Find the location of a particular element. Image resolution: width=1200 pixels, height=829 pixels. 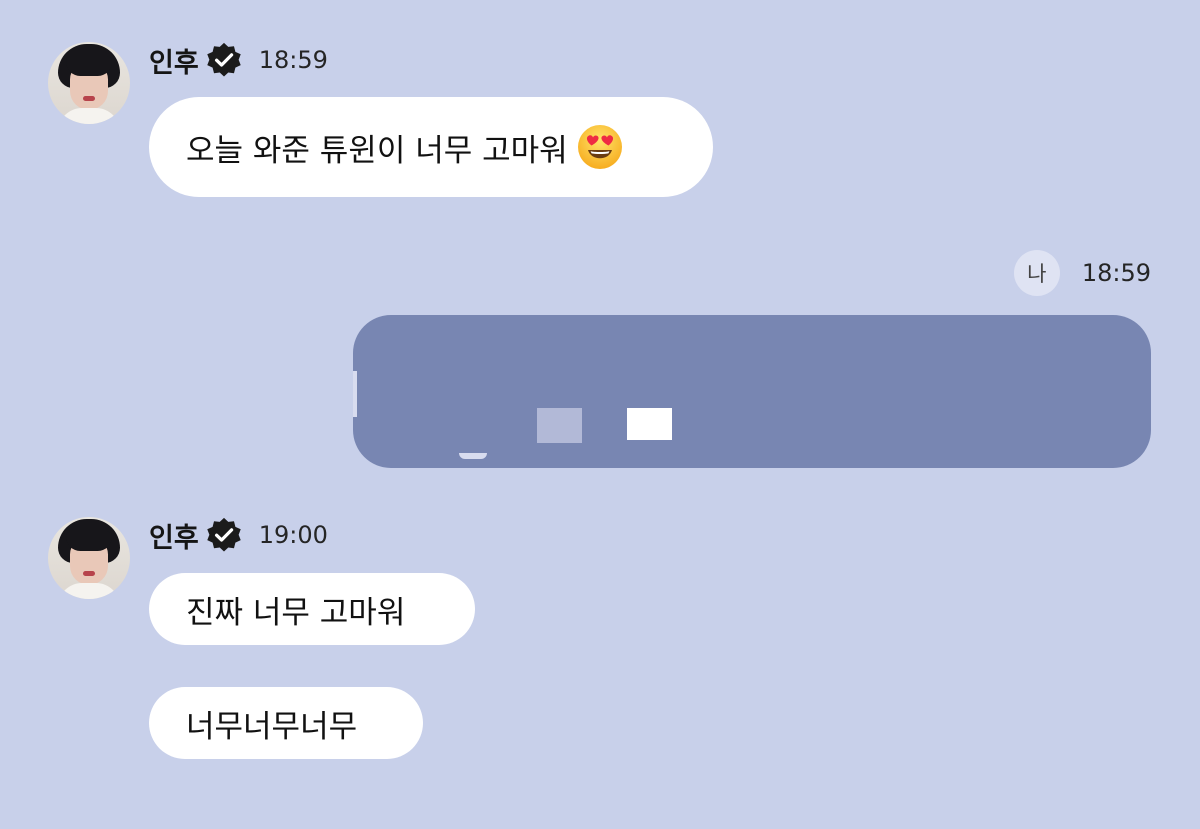

message-text: 진짜 너무 고마워 is located at coordinates (296, 612).